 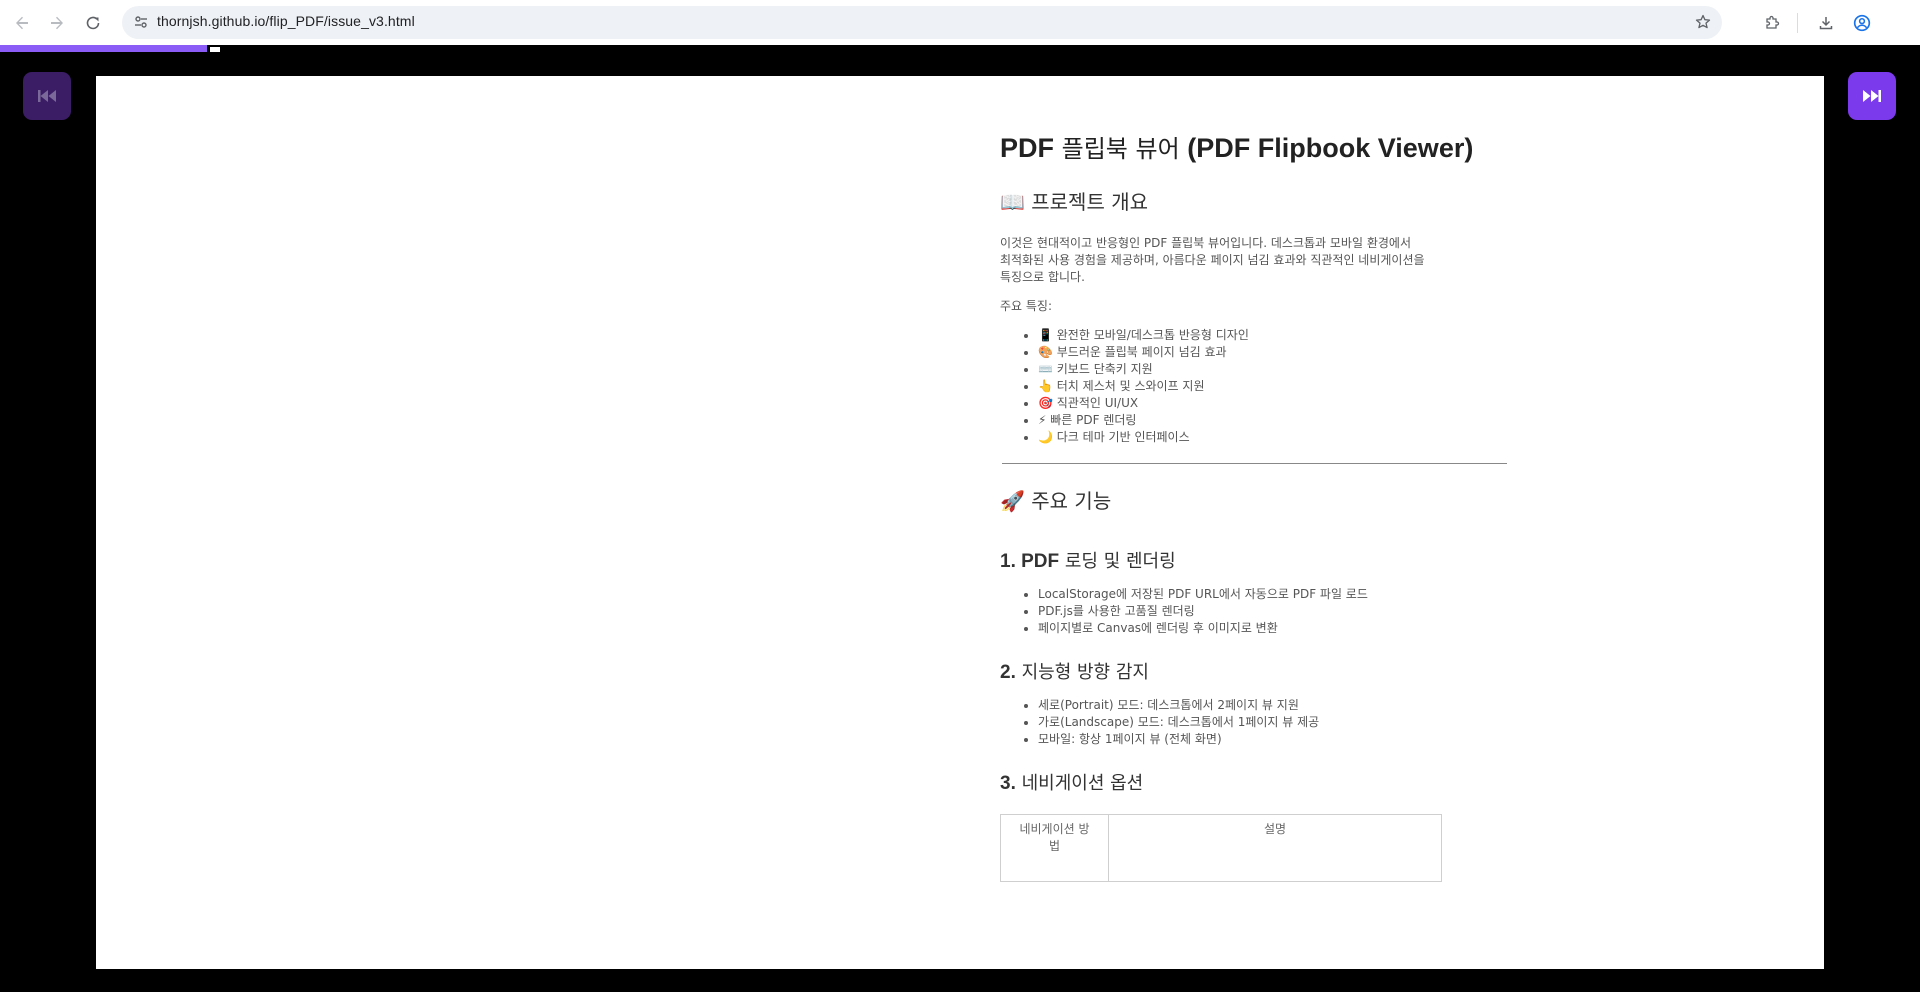 What do you see at coordinates (1074, 672) in the screenshot?
I see `section-2-heading: 2. 지능형 방향 감지` at bounding box center [1074, 672].